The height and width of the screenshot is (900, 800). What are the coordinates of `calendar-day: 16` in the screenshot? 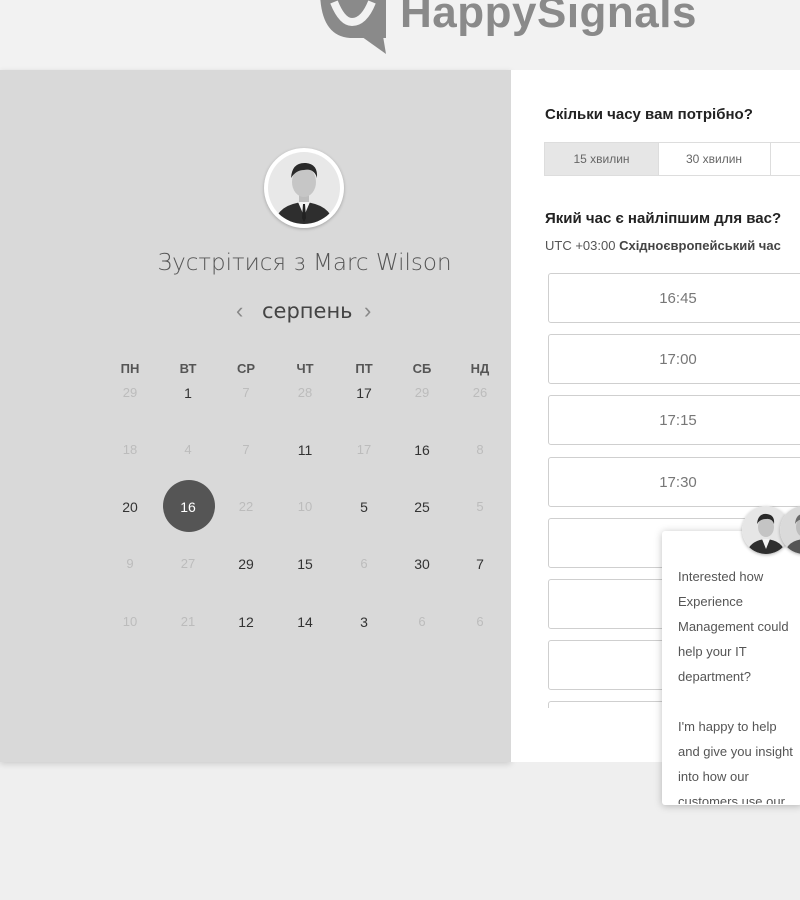 It's located at (422, 450).